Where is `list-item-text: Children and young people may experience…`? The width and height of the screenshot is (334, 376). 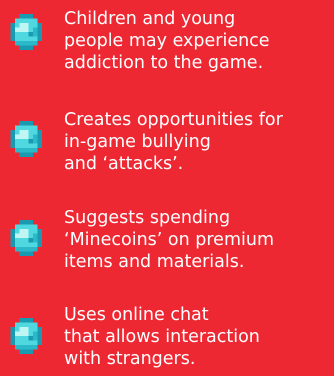 list-item-text: Children and young people may experience… is located at coordinates (167, 41).